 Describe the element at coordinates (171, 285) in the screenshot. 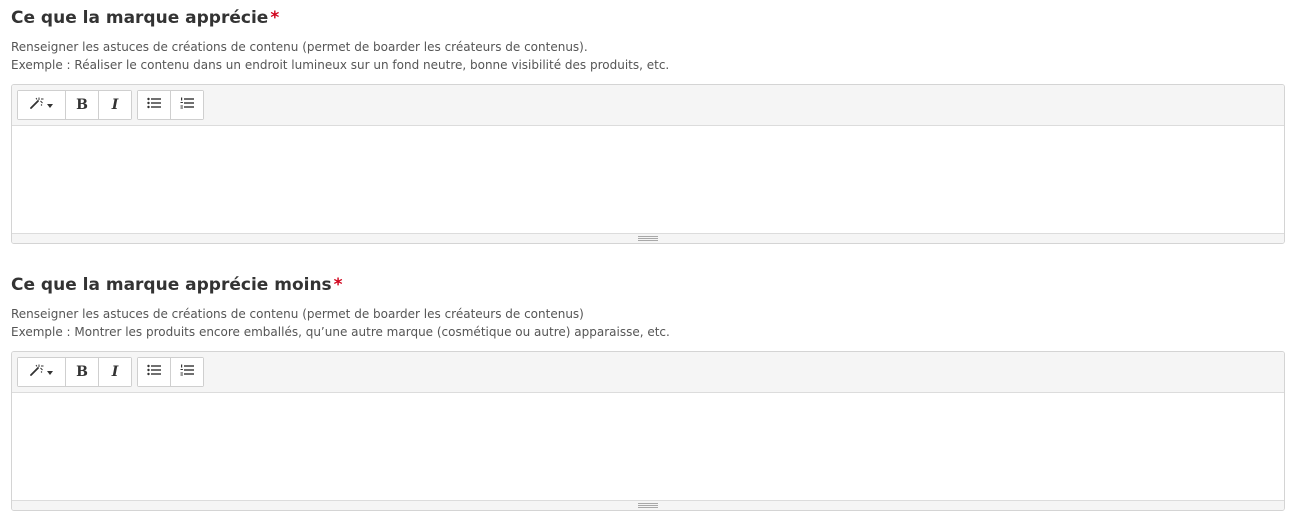

I see `field-title-text: Ce que la marque apprécie moins` at that location.